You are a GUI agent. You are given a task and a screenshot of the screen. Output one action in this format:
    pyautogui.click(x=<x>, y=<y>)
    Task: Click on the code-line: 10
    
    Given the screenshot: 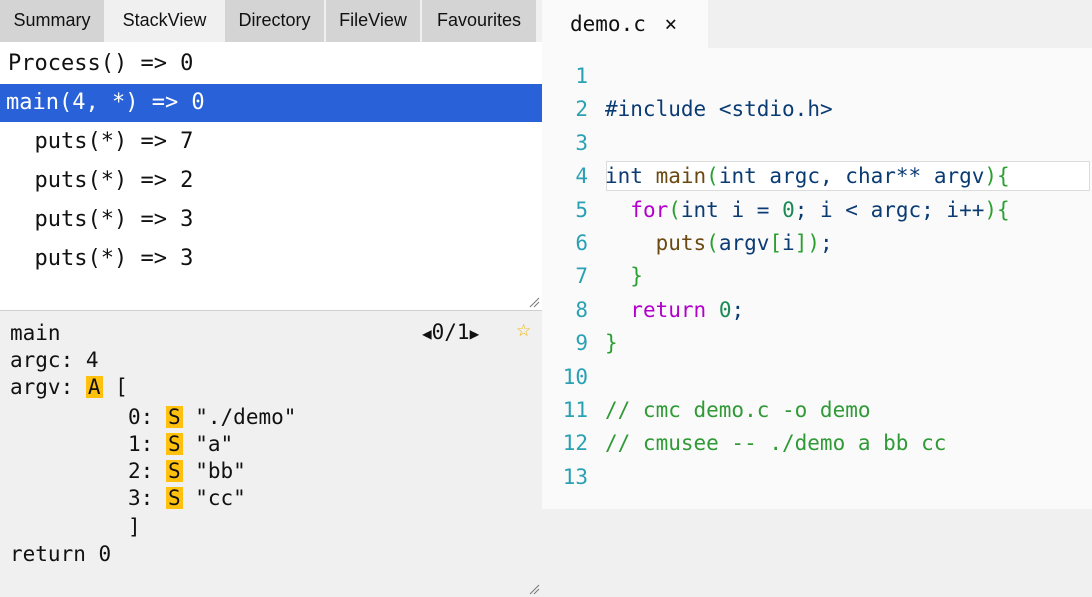 What is the action you would take?
    pyautogui.click(x=817, y=377)
    